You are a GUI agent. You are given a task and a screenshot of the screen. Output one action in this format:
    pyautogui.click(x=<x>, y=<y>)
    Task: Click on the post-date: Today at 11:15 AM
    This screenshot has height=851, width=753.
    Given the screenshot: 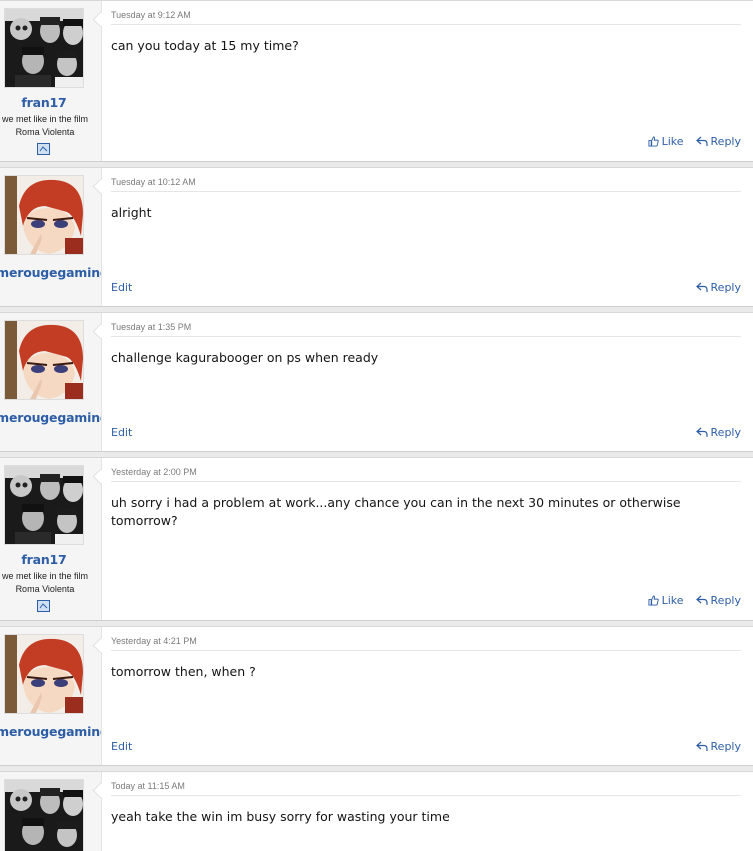 What is the action you would take?
    pyautogui.click(x=426, y=788)
    